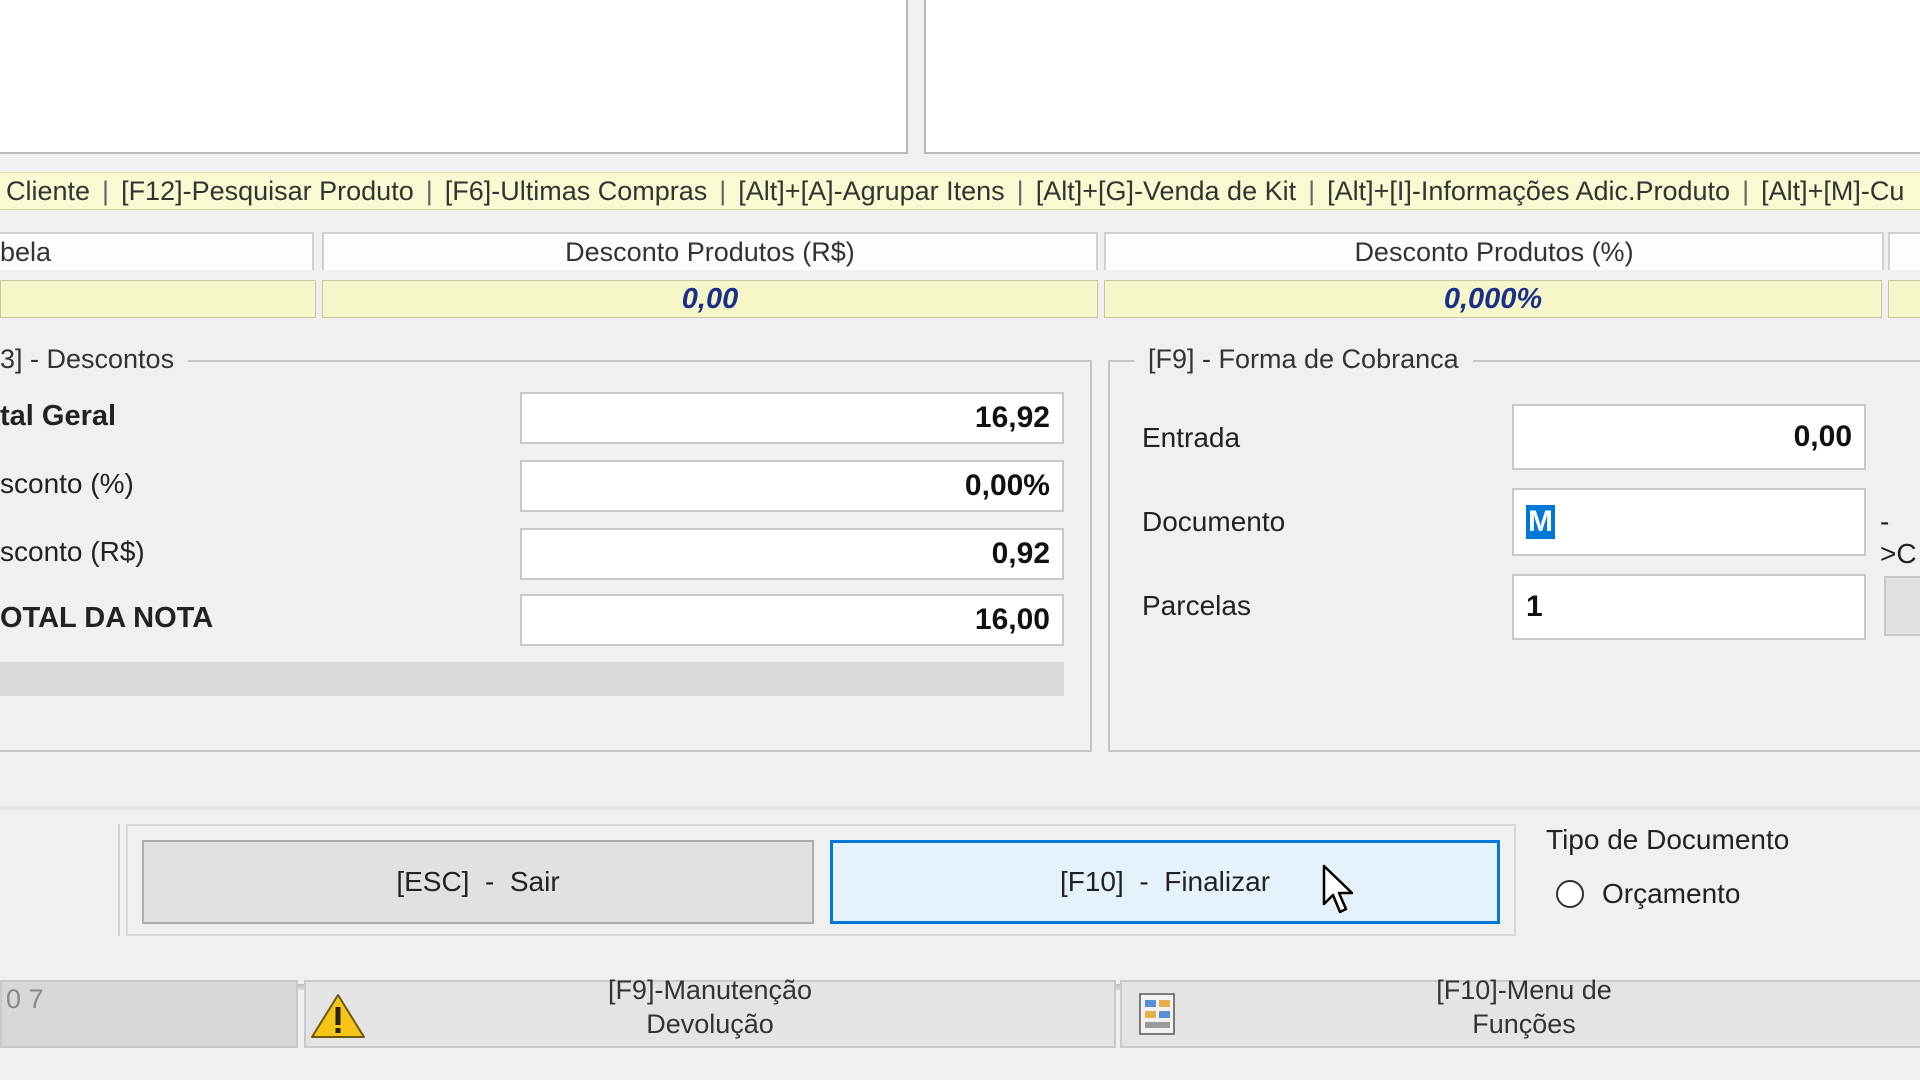 This screenshot has width=1920, height=1080. What do you see at coordinates (94, 359) in the screenshot?
I see `descontos-group-title: 3] - Descontos` at bounding box center [94, 359].